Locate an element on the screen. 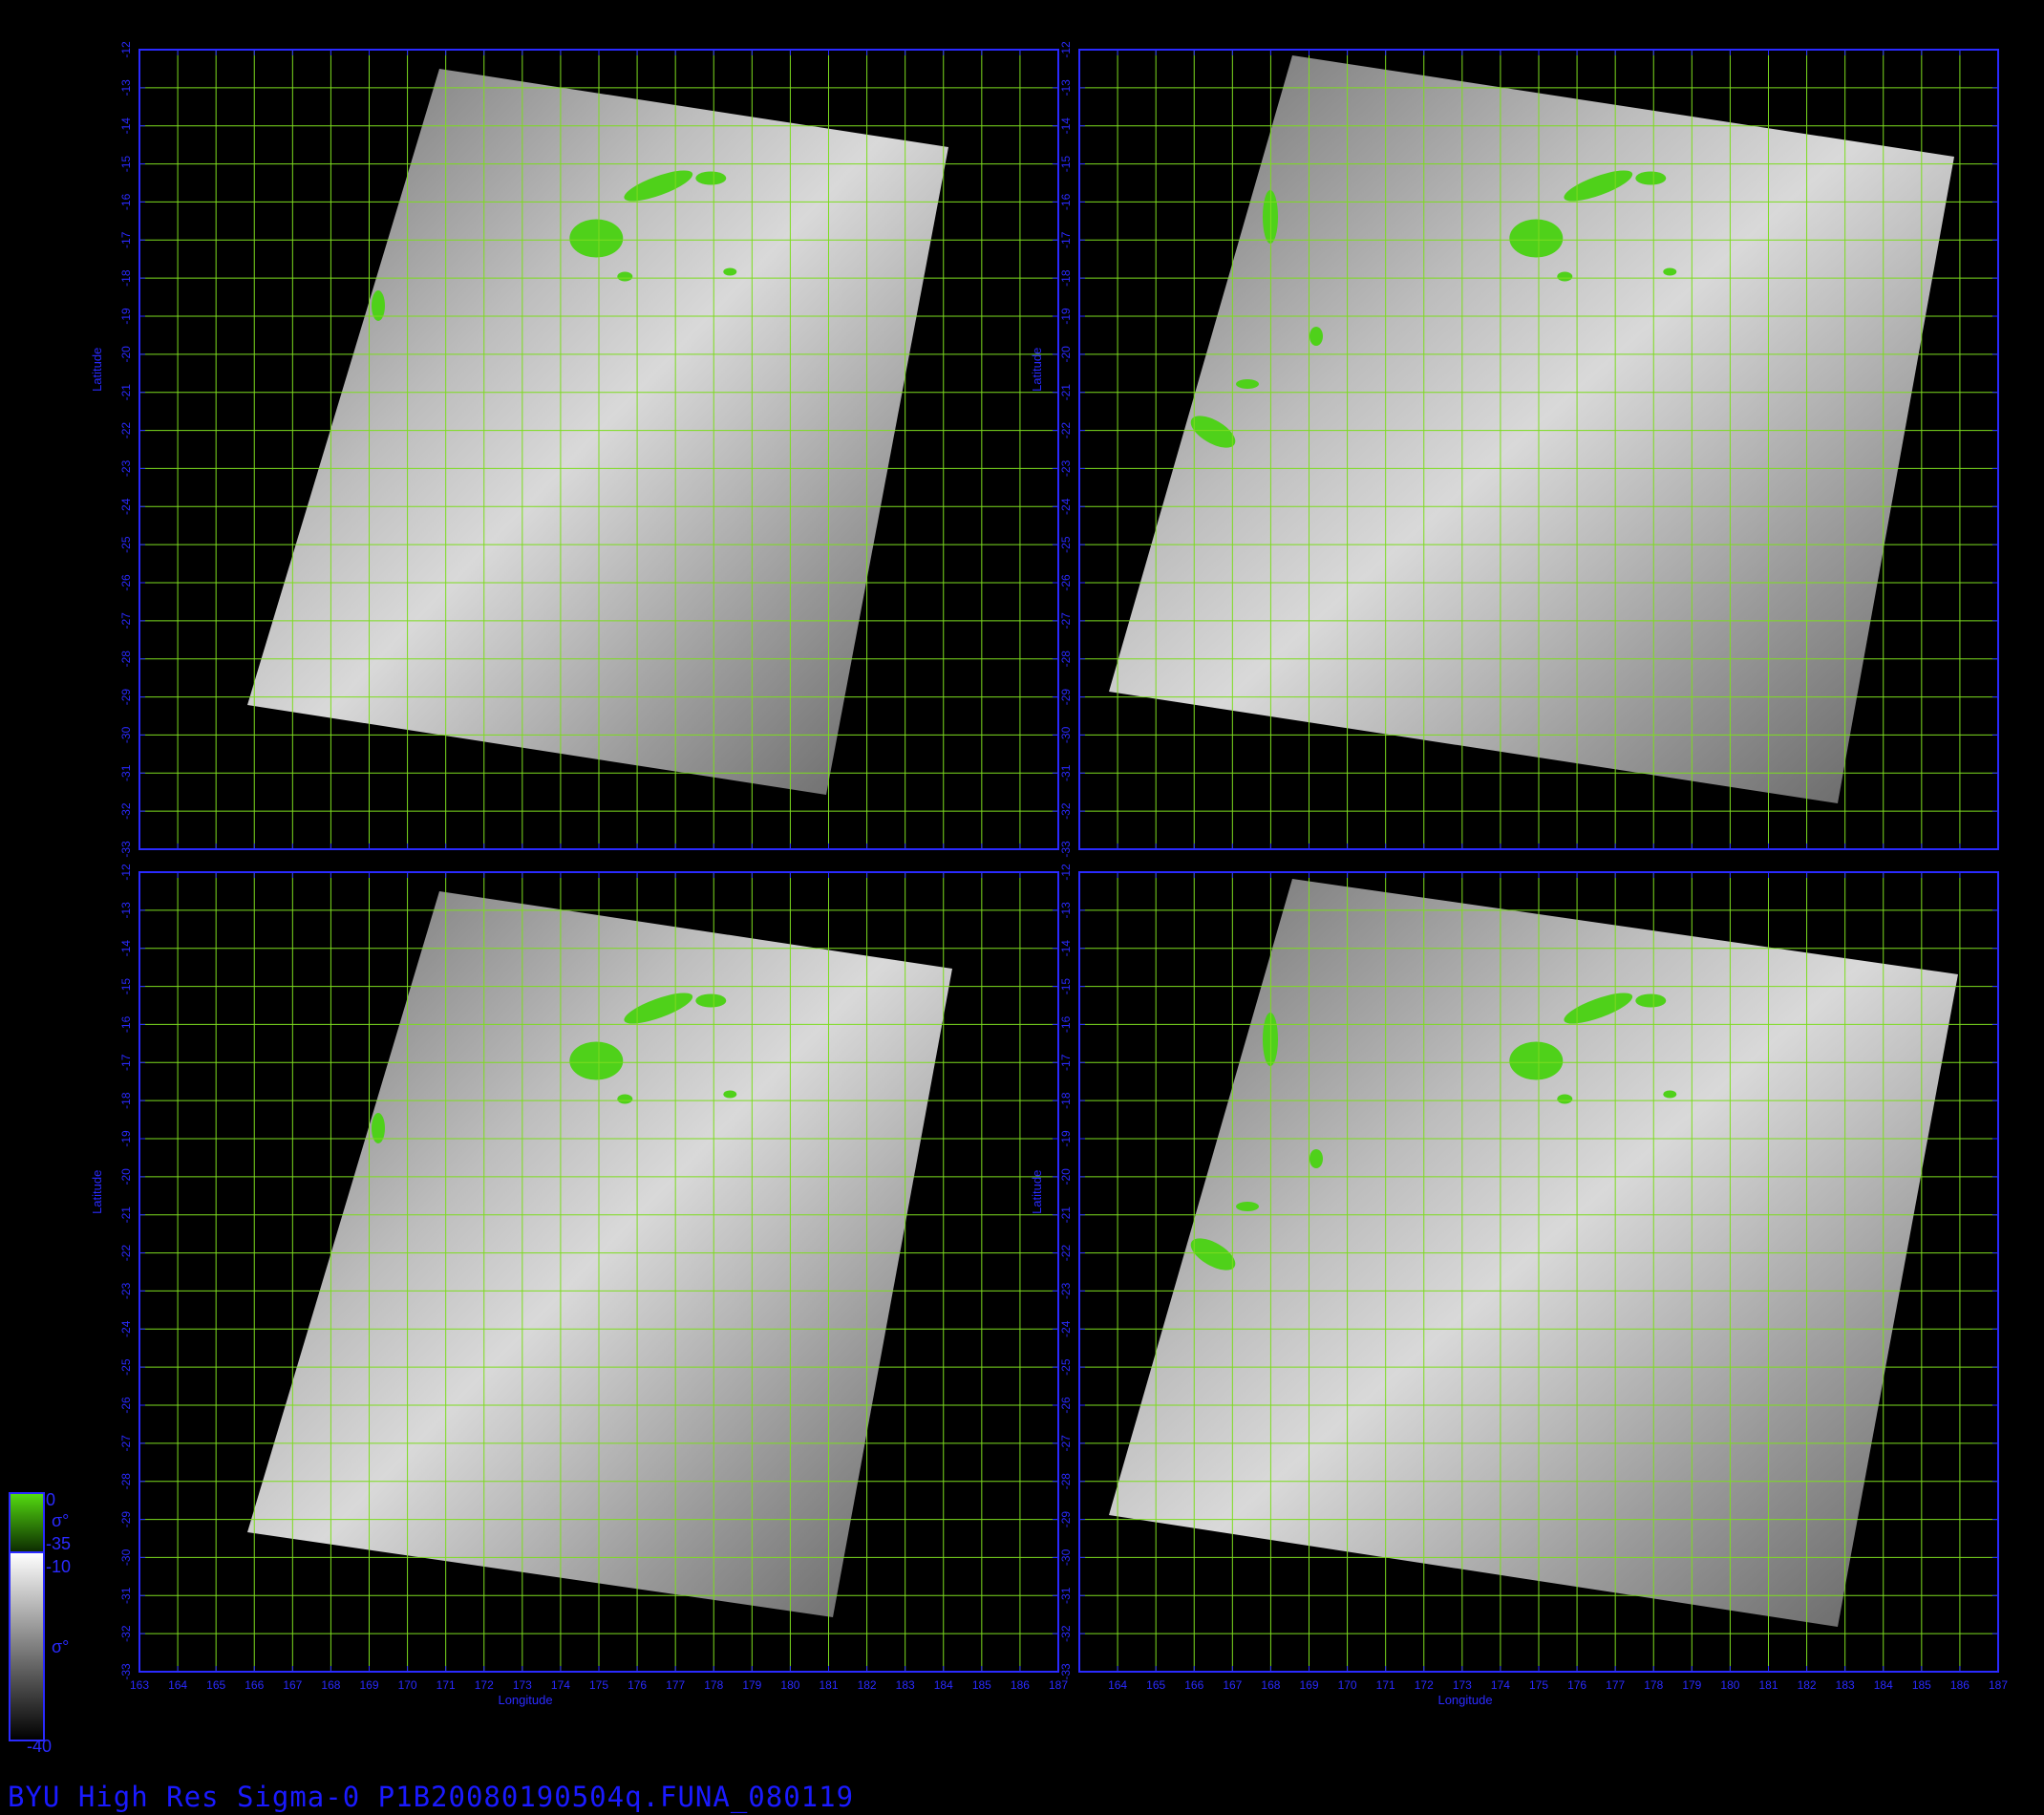 The image size is (2044, 1815). x-tick-label: 183 is located at coordinates (905, 1685).